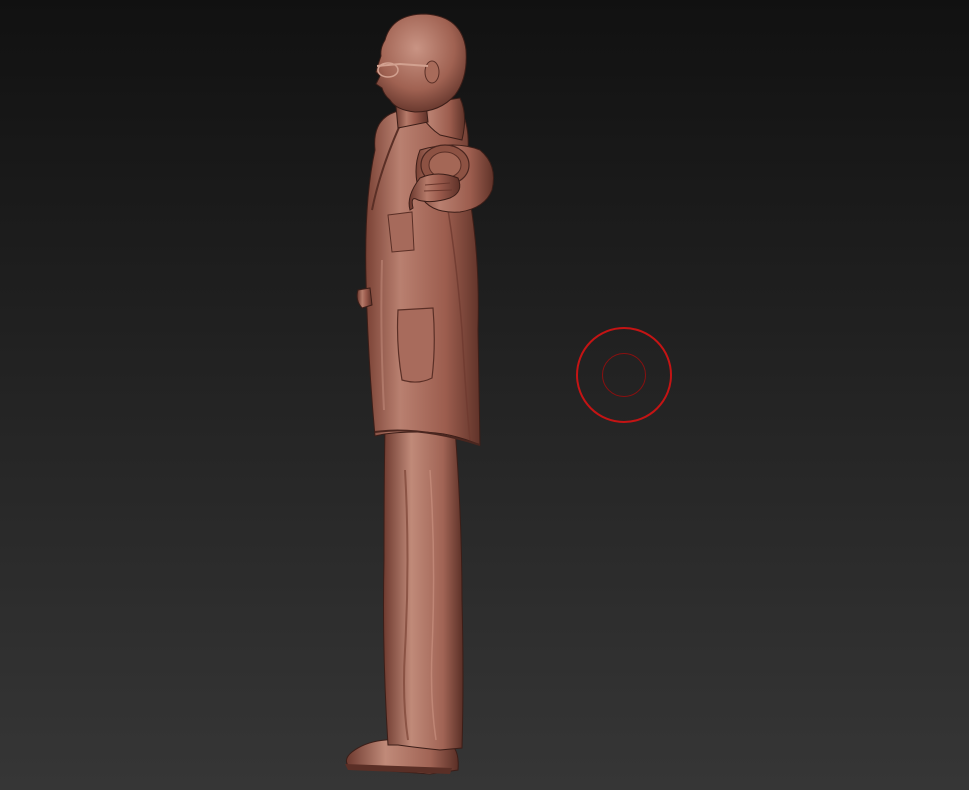 The image size is (969, 790). Describe the element at coordinates (415, 345) in the screenshot. I see `coat-pocket` at that location.